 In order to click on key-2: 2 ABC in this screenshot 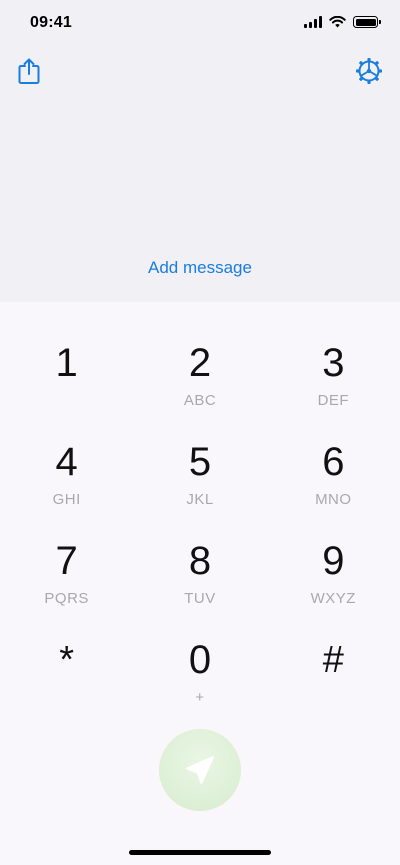, I will do `click(199, 384)`.